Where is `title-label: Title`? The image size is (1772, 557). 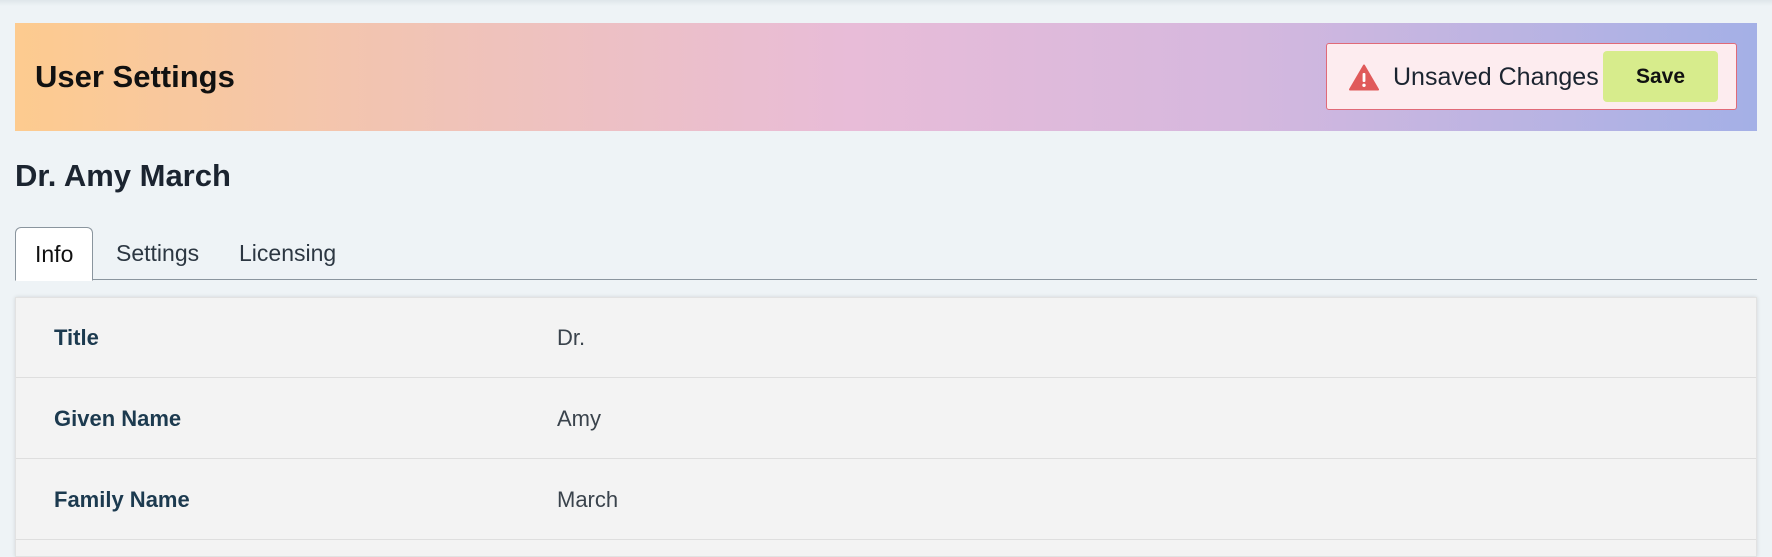 title-label: Title is located at coordinates (76, 337).